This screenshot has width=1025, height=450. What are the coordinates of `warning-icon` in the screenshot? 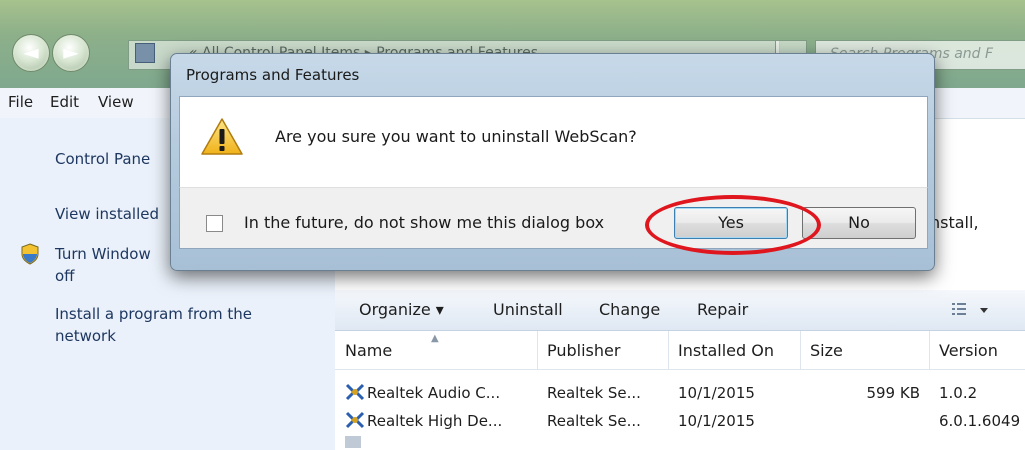 It's located at (222, 137).